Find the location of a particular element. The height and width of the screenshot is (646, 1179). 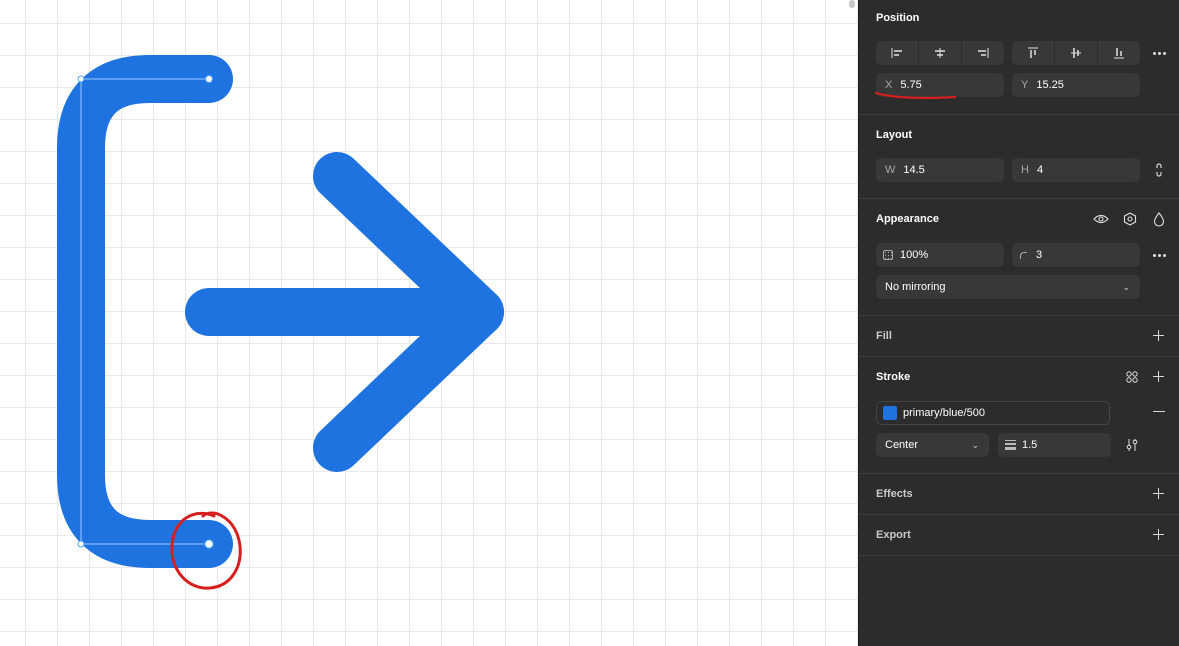

corner-radius-field: 3 is located at coordinates (1076, 255).